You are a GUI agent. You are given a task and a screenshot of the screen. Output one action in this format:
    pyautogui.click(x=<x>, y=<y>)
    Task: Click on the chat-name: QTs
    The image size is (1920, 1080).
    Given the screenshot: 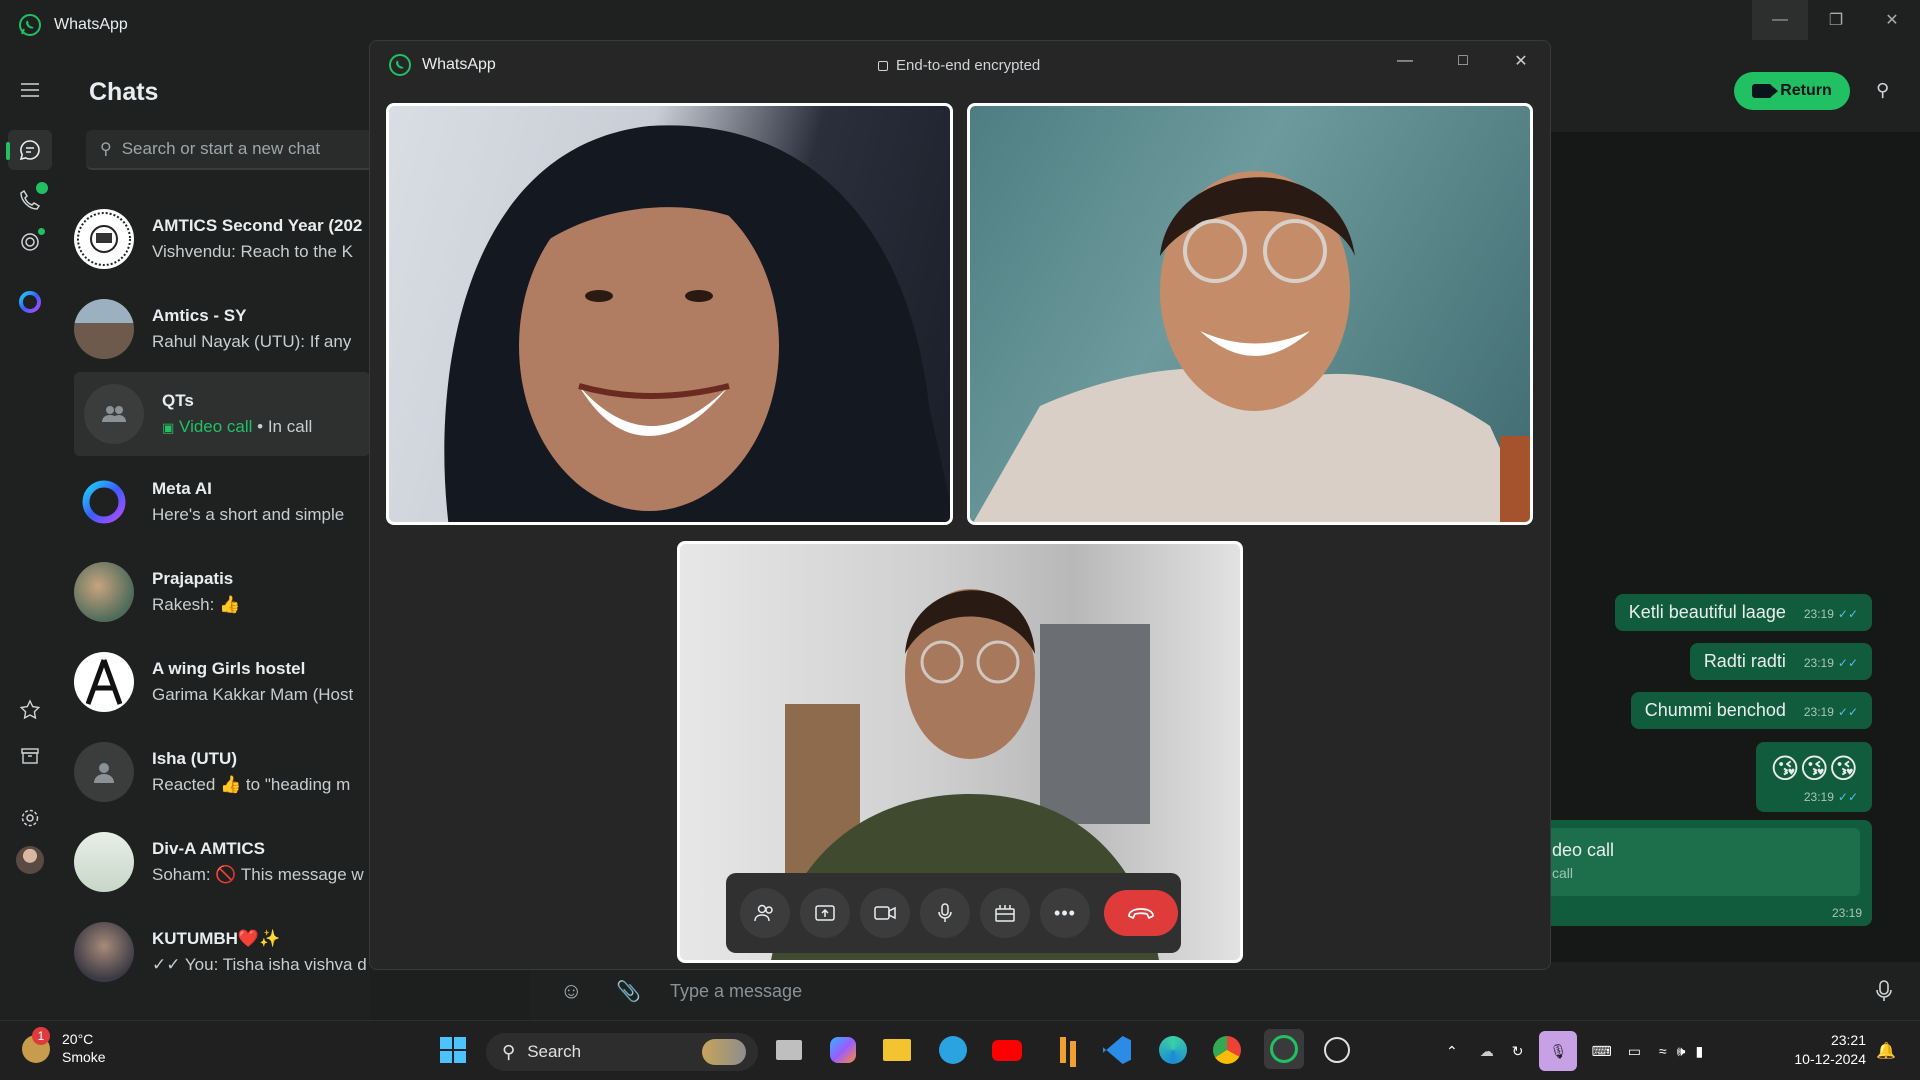 What is the action you would take?
    pyautogui.click(x=178, y=400)
    